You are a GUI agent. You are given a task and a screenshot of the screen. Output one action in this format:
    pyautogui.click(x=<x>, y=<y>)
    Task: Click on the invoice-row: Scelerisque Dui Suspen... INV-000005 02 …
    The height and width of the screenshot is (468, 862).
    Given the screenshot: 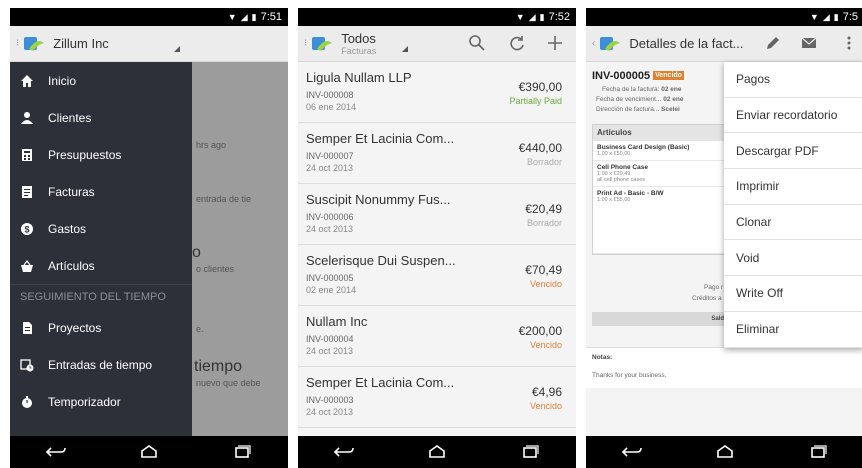 What is the action you would take?
    pyautogui.click(x=437, y=275)
    